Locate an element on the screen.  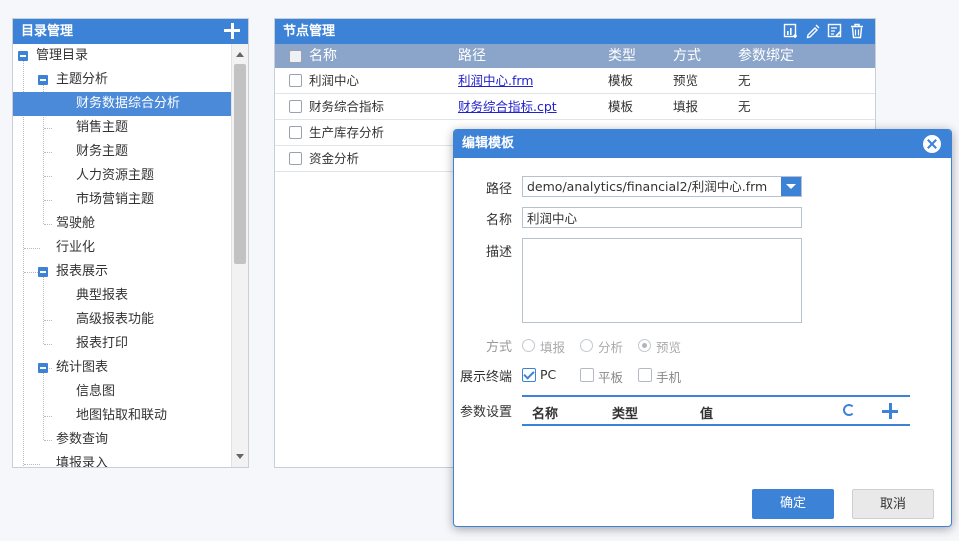
row-path-link: 财务综合指标.cpt is located at coordinates (507, 106).